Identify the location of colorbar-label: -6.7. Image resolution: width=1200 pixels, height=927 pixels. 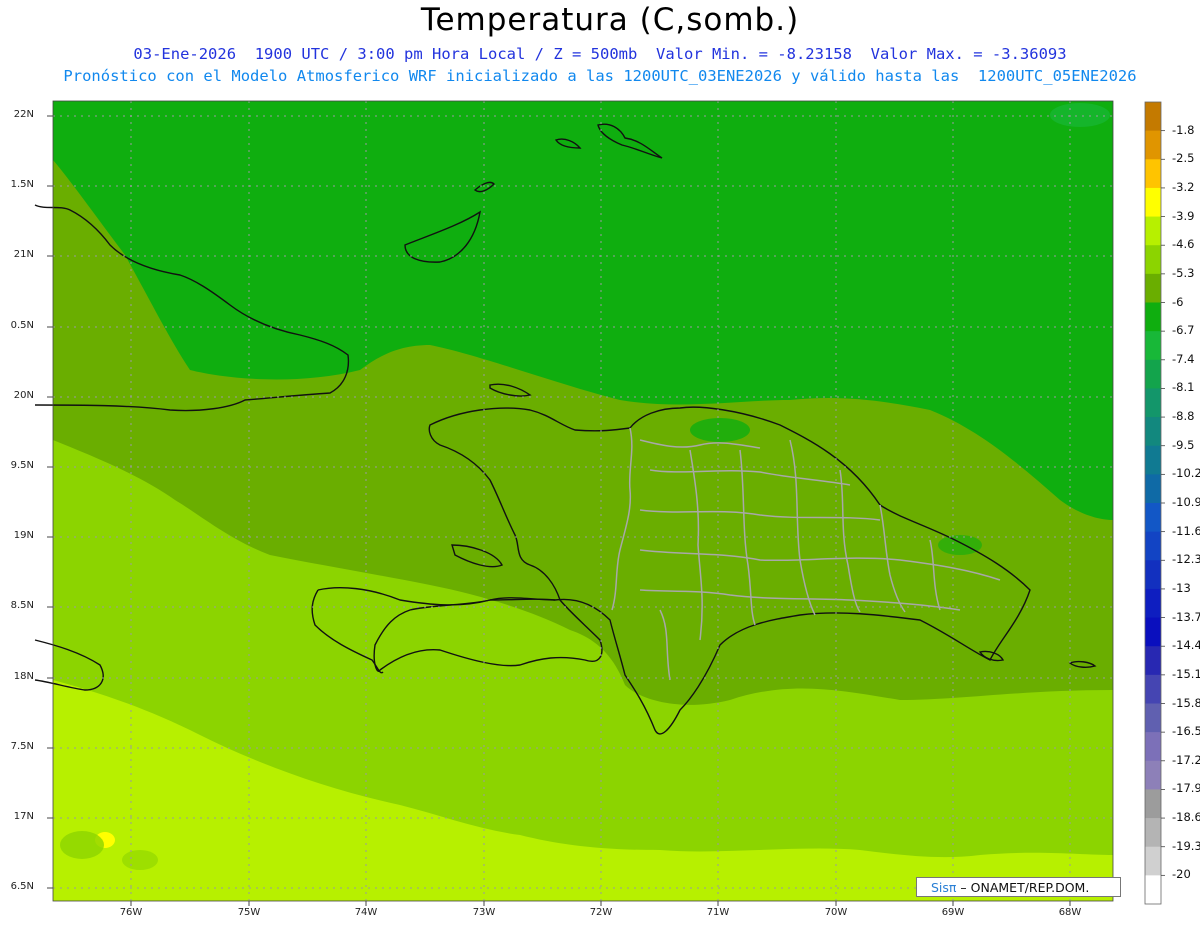
(1183, 330).